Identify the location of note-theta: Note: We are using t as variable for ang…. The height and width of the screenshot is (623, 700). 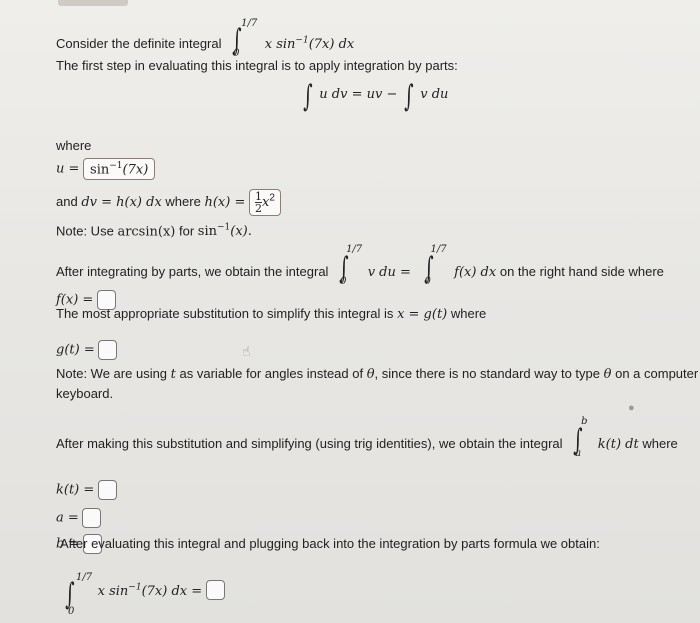
(377, 374).